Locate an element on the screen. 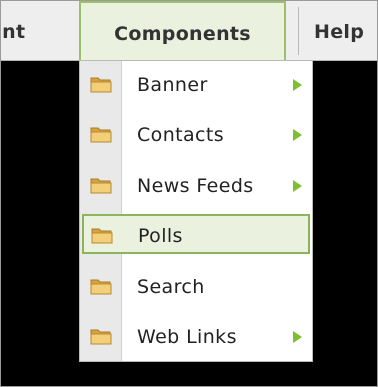 The width and height of the screenshot is (378, 387). dropdown-item-polls: Polls is located at coordinates (196, 234).